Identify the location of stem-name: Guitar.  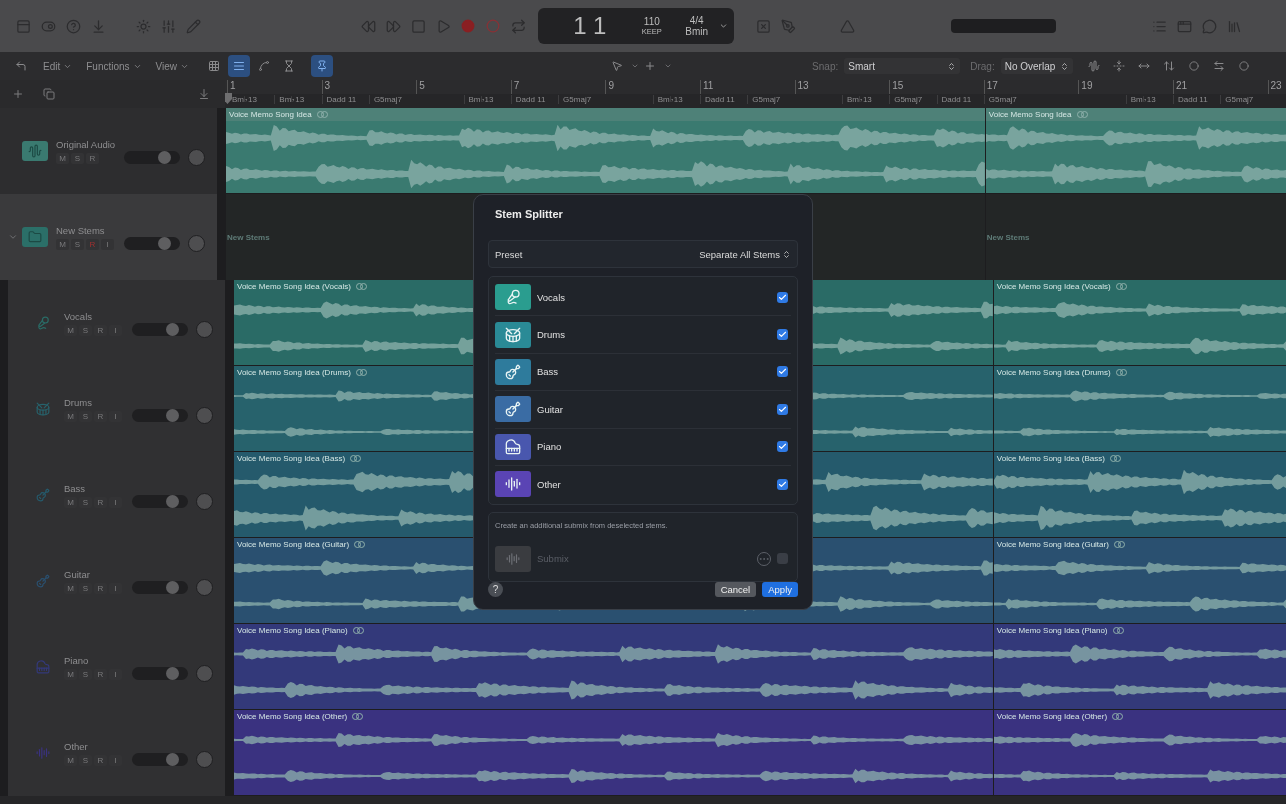
(550, 409).